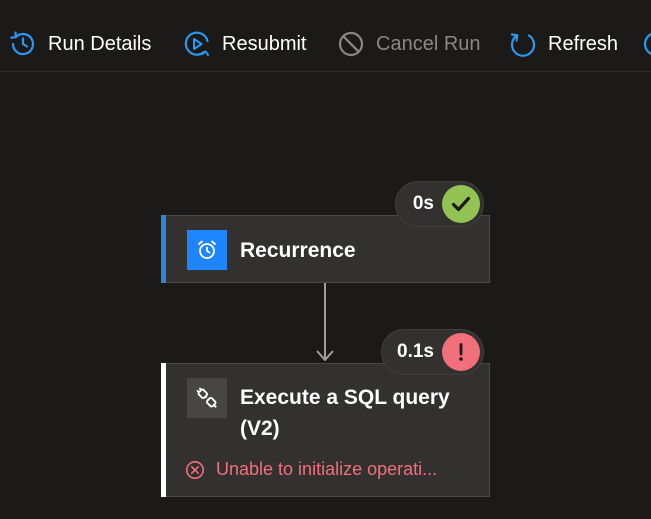 This screenshot has width=651, height=519. I want to click on run-status-badge: 0s, so click(439, 204).